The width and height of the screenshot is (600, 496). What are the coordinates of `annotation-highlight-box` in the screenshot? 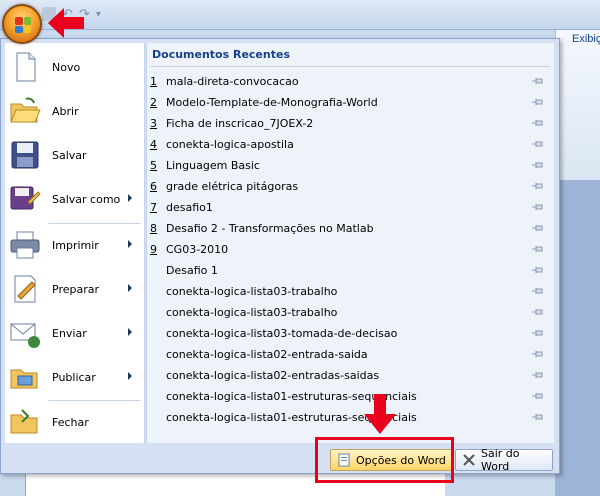 It's located at (384, 460).